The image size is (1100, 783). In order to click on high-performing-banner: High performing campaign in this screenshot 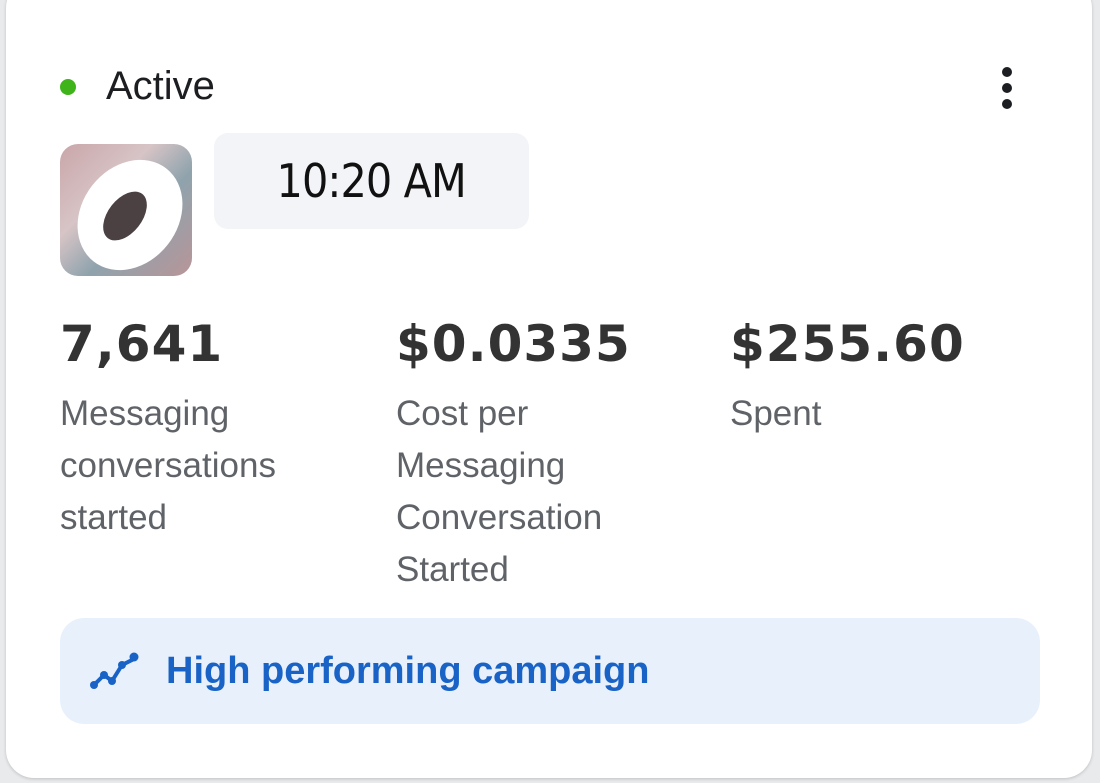, I will do `click(550, 671)`.